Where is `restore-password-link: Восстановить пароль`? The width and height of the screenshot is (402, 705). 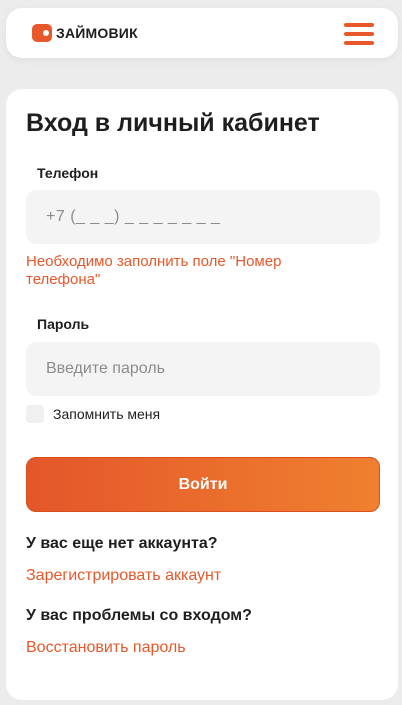
restore-password-link: Восстановить пароль is located at coordinates (106, 648).